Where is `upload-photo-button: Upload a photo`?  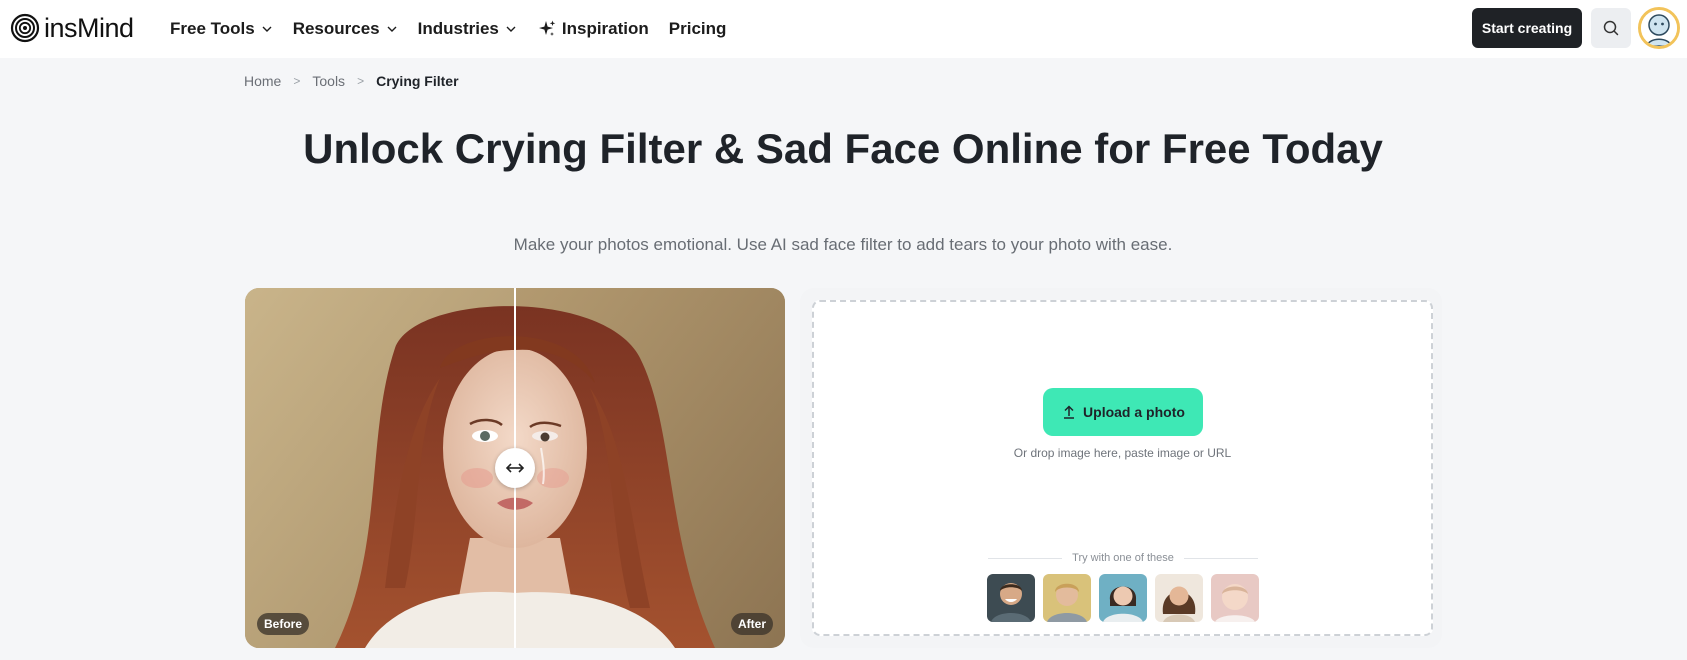
upload-photo-button: Upload a photo is located at coordinates (1123, 412).